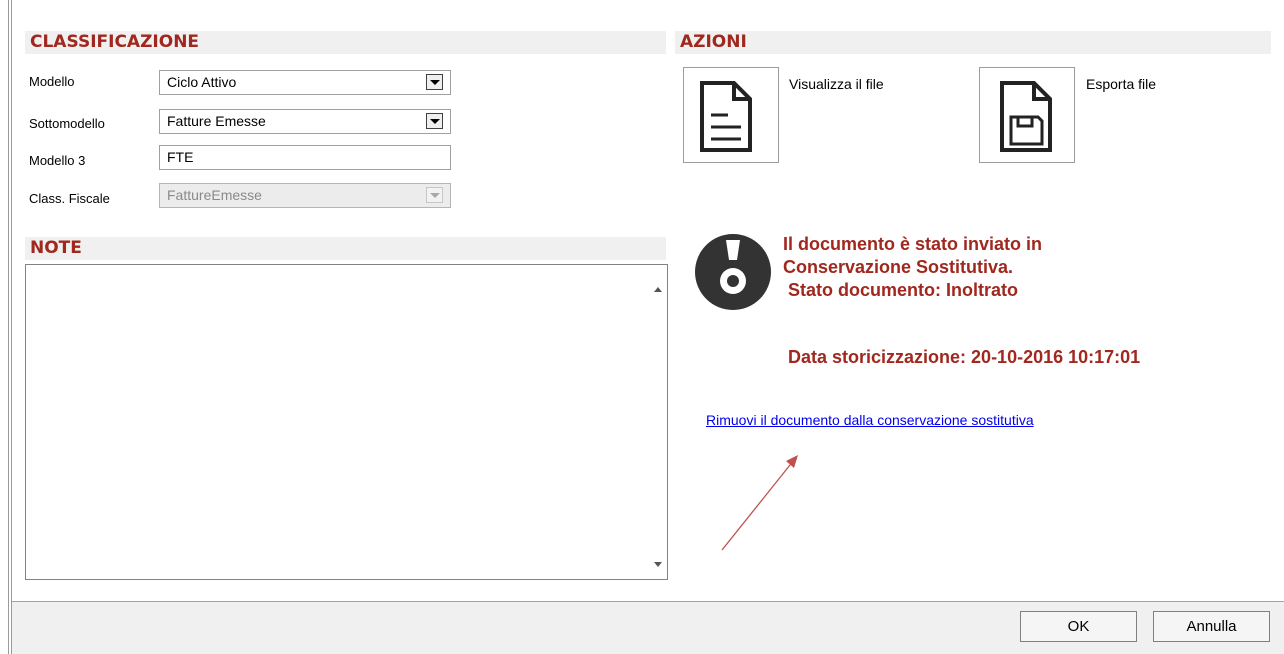  I want to click on class-fiscale-label: Class. Fiscale, so click(69, 198).